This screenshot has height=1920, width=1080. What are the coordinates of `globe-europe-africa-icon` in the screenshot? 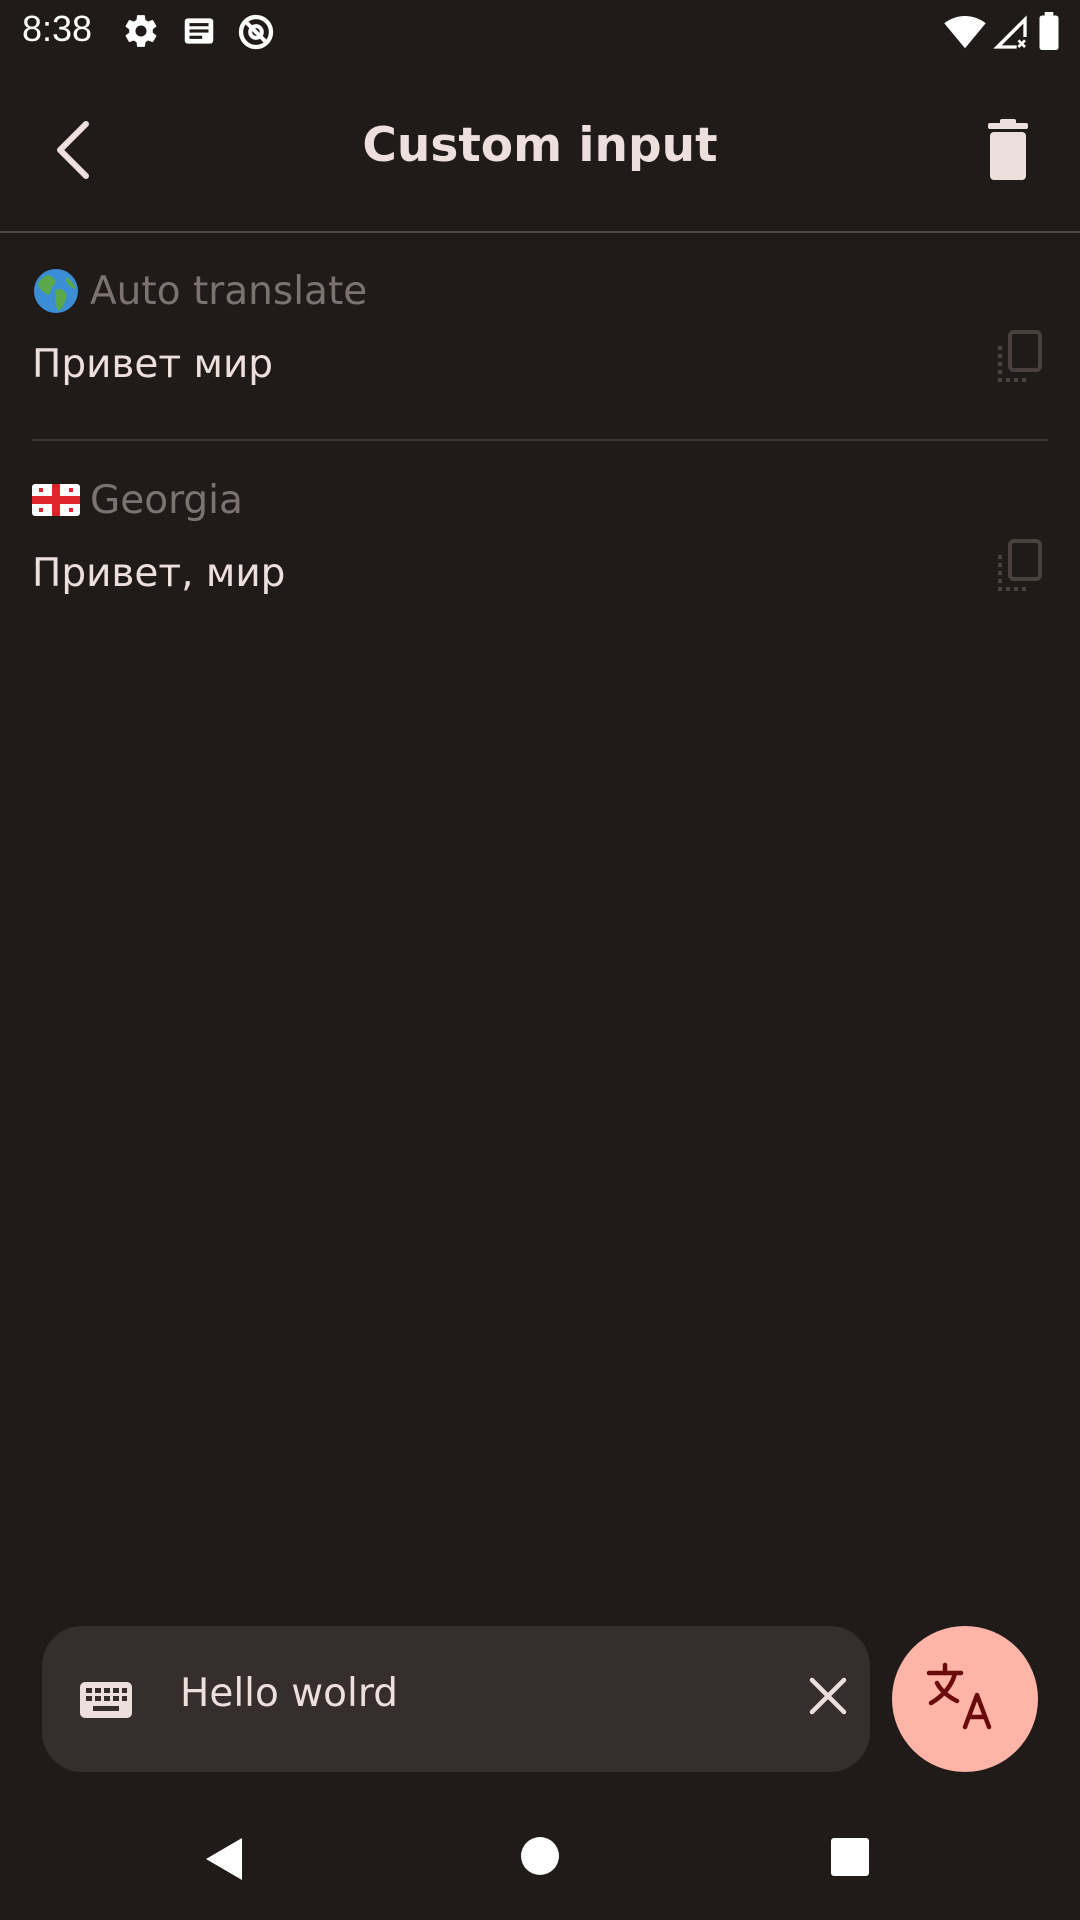 It's located at (56, 291).